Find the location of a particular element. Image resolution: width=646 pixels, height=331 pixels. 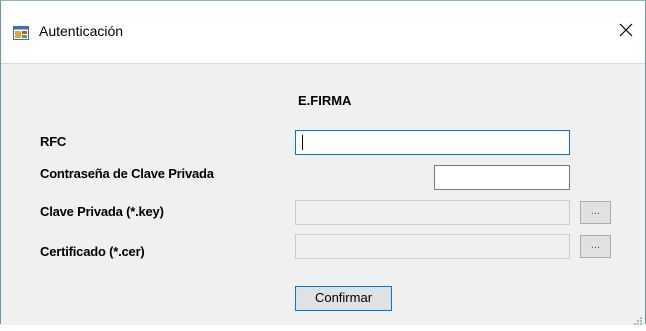

close-button is located at coordinates (626, 32).